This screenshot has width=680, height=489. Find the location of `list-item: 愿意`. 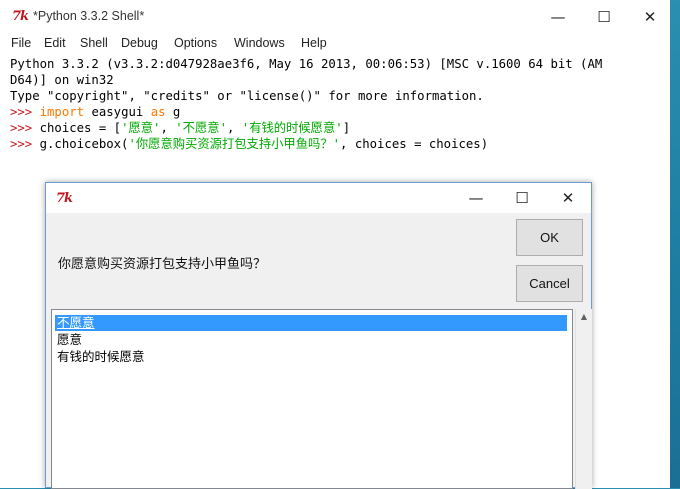

list-item: 愿意 is located at coordinates (311, 340).